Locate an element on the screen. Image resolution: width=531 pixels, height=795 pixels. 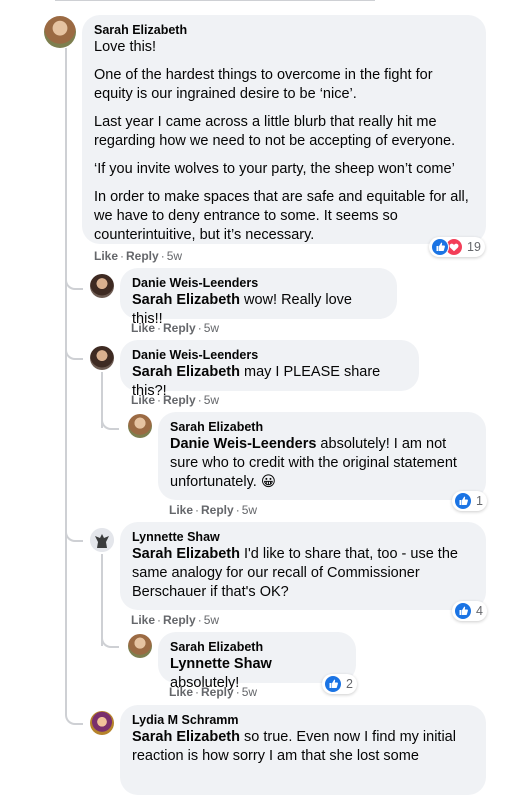
comment-author: Lydia M Schramm is located at coordinates (303, 720).